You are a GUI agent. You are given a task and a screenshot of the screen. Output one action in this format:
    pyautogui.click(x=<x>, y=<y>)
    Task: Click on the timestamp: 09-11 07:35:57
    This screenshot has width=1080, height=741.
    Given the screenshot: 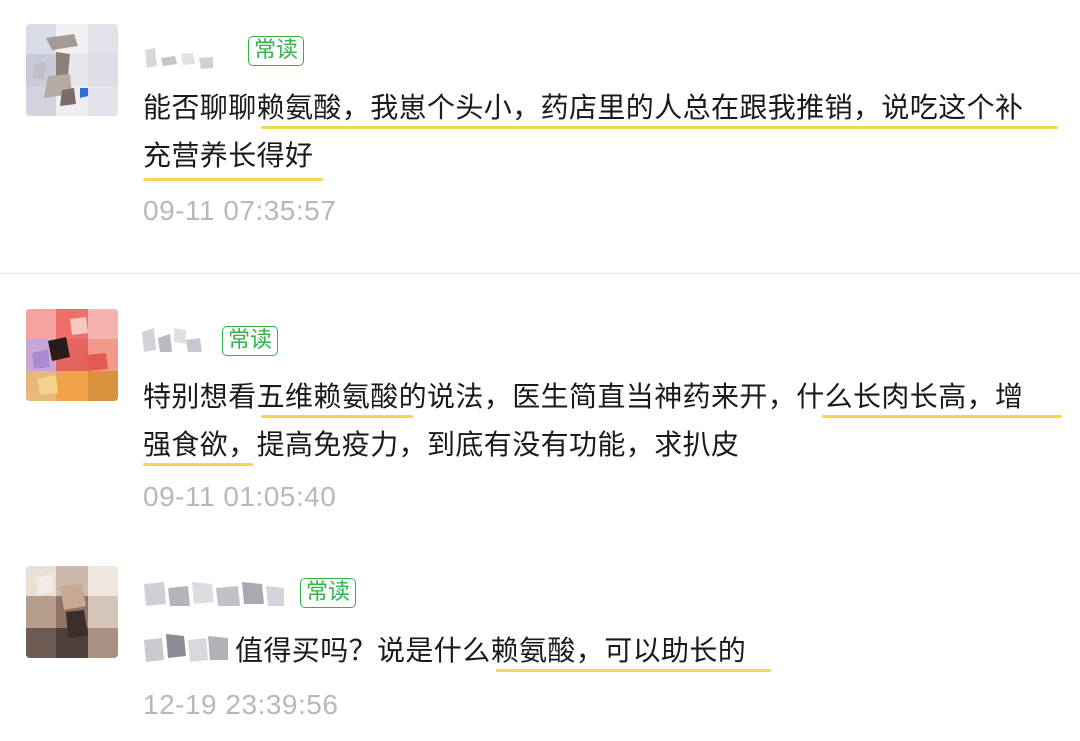 What is the action you would take?
    pyautogui.click(x=240, y=210)
    